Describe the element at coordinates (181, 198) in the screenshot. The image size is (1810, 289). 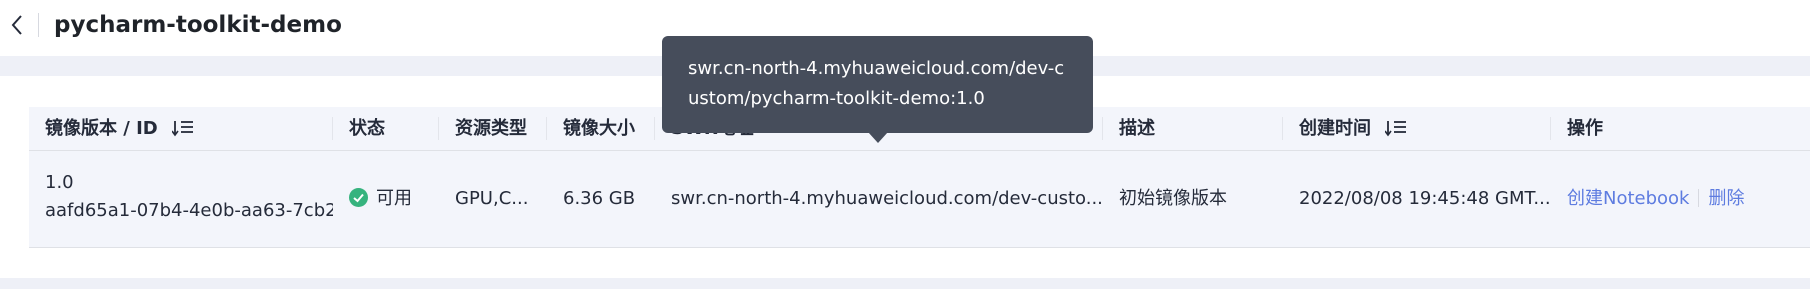
I see `cell-version-id: 1.0 aafd65a1-07b4-4e0b-aa63-7cb2ac` at that location.